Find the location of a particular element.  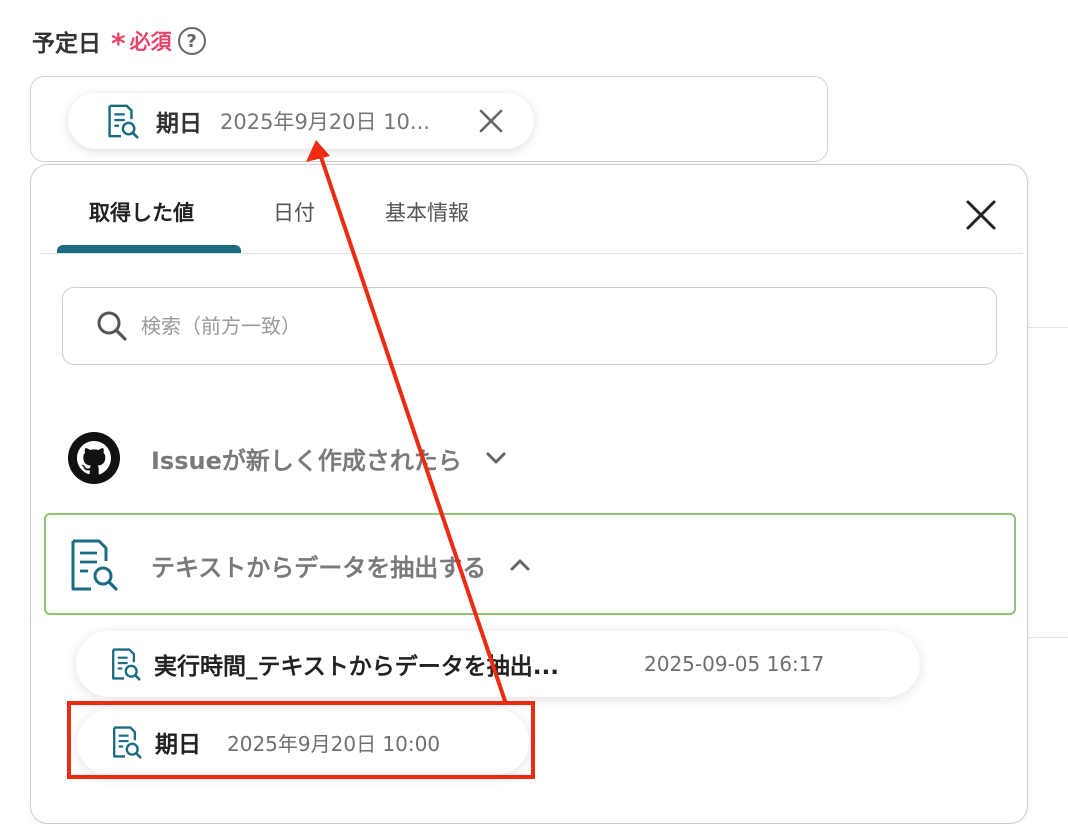

close-panel-icon is located at coordinates (981, 215).